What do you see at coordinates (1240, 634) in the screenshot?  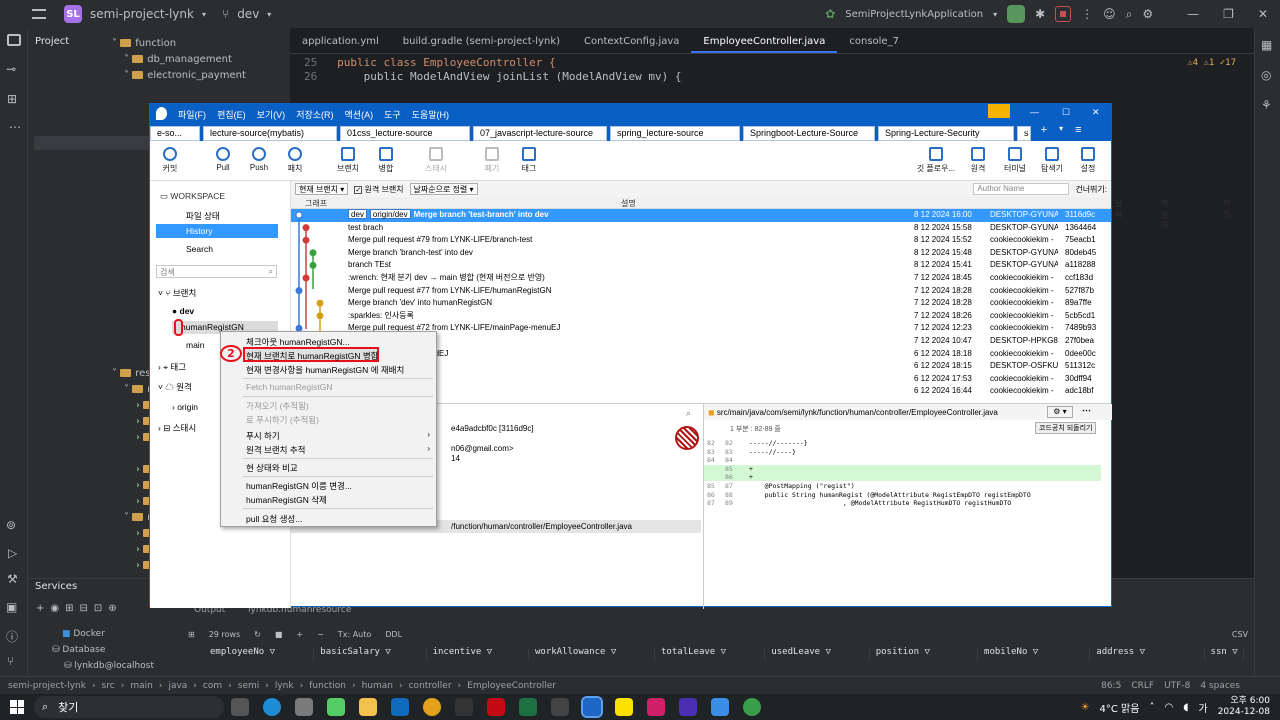 I see `csv-select: CSV` at bounding box center [1240, 634].